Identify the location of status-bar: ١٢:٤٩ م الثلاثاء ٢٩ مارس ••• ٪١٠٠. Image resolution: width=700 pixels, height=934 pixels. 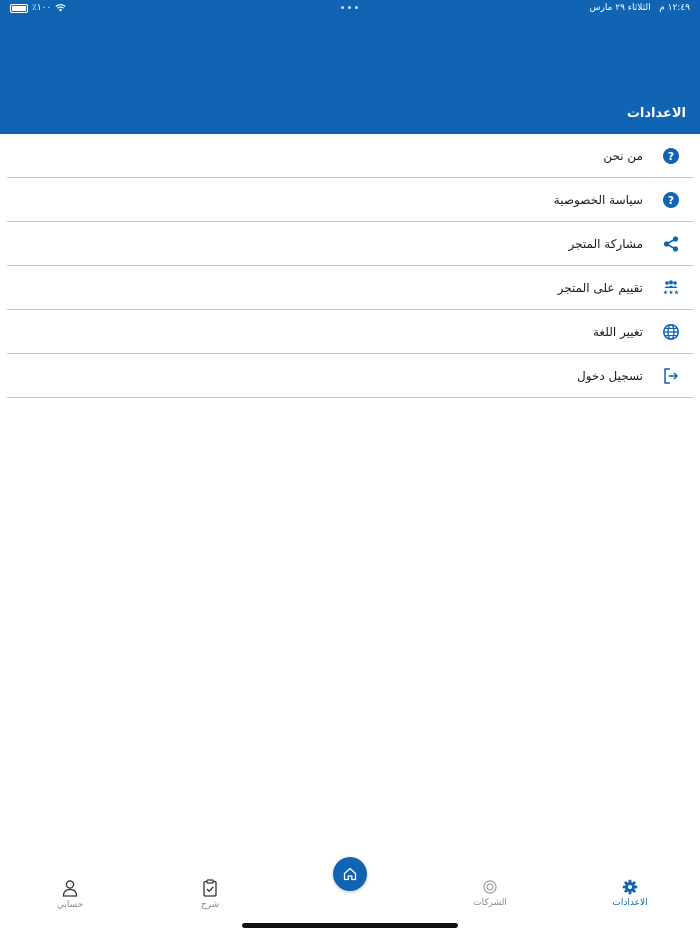
(350, 9).